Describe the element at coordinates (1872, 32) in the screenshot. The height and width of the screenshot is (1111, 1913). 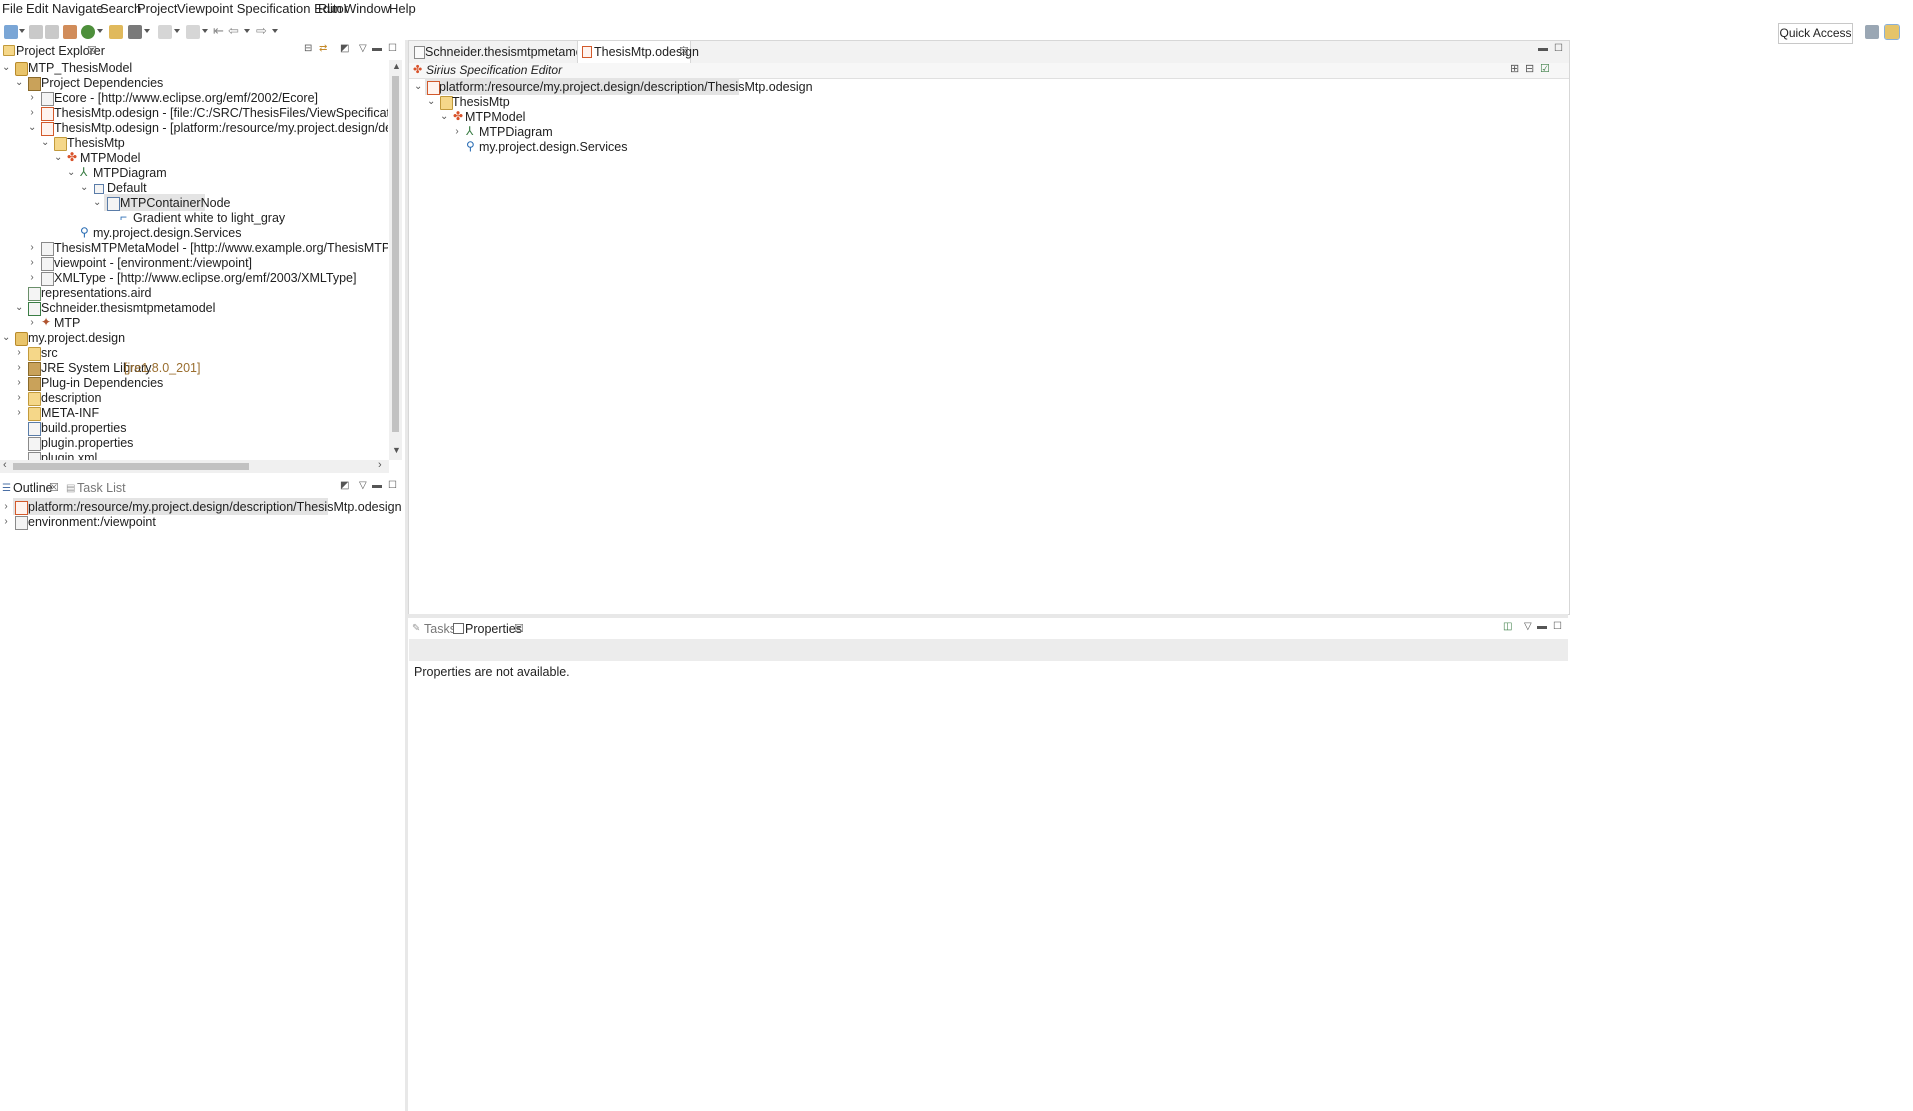
I see `open-perspective-icon` at that location.